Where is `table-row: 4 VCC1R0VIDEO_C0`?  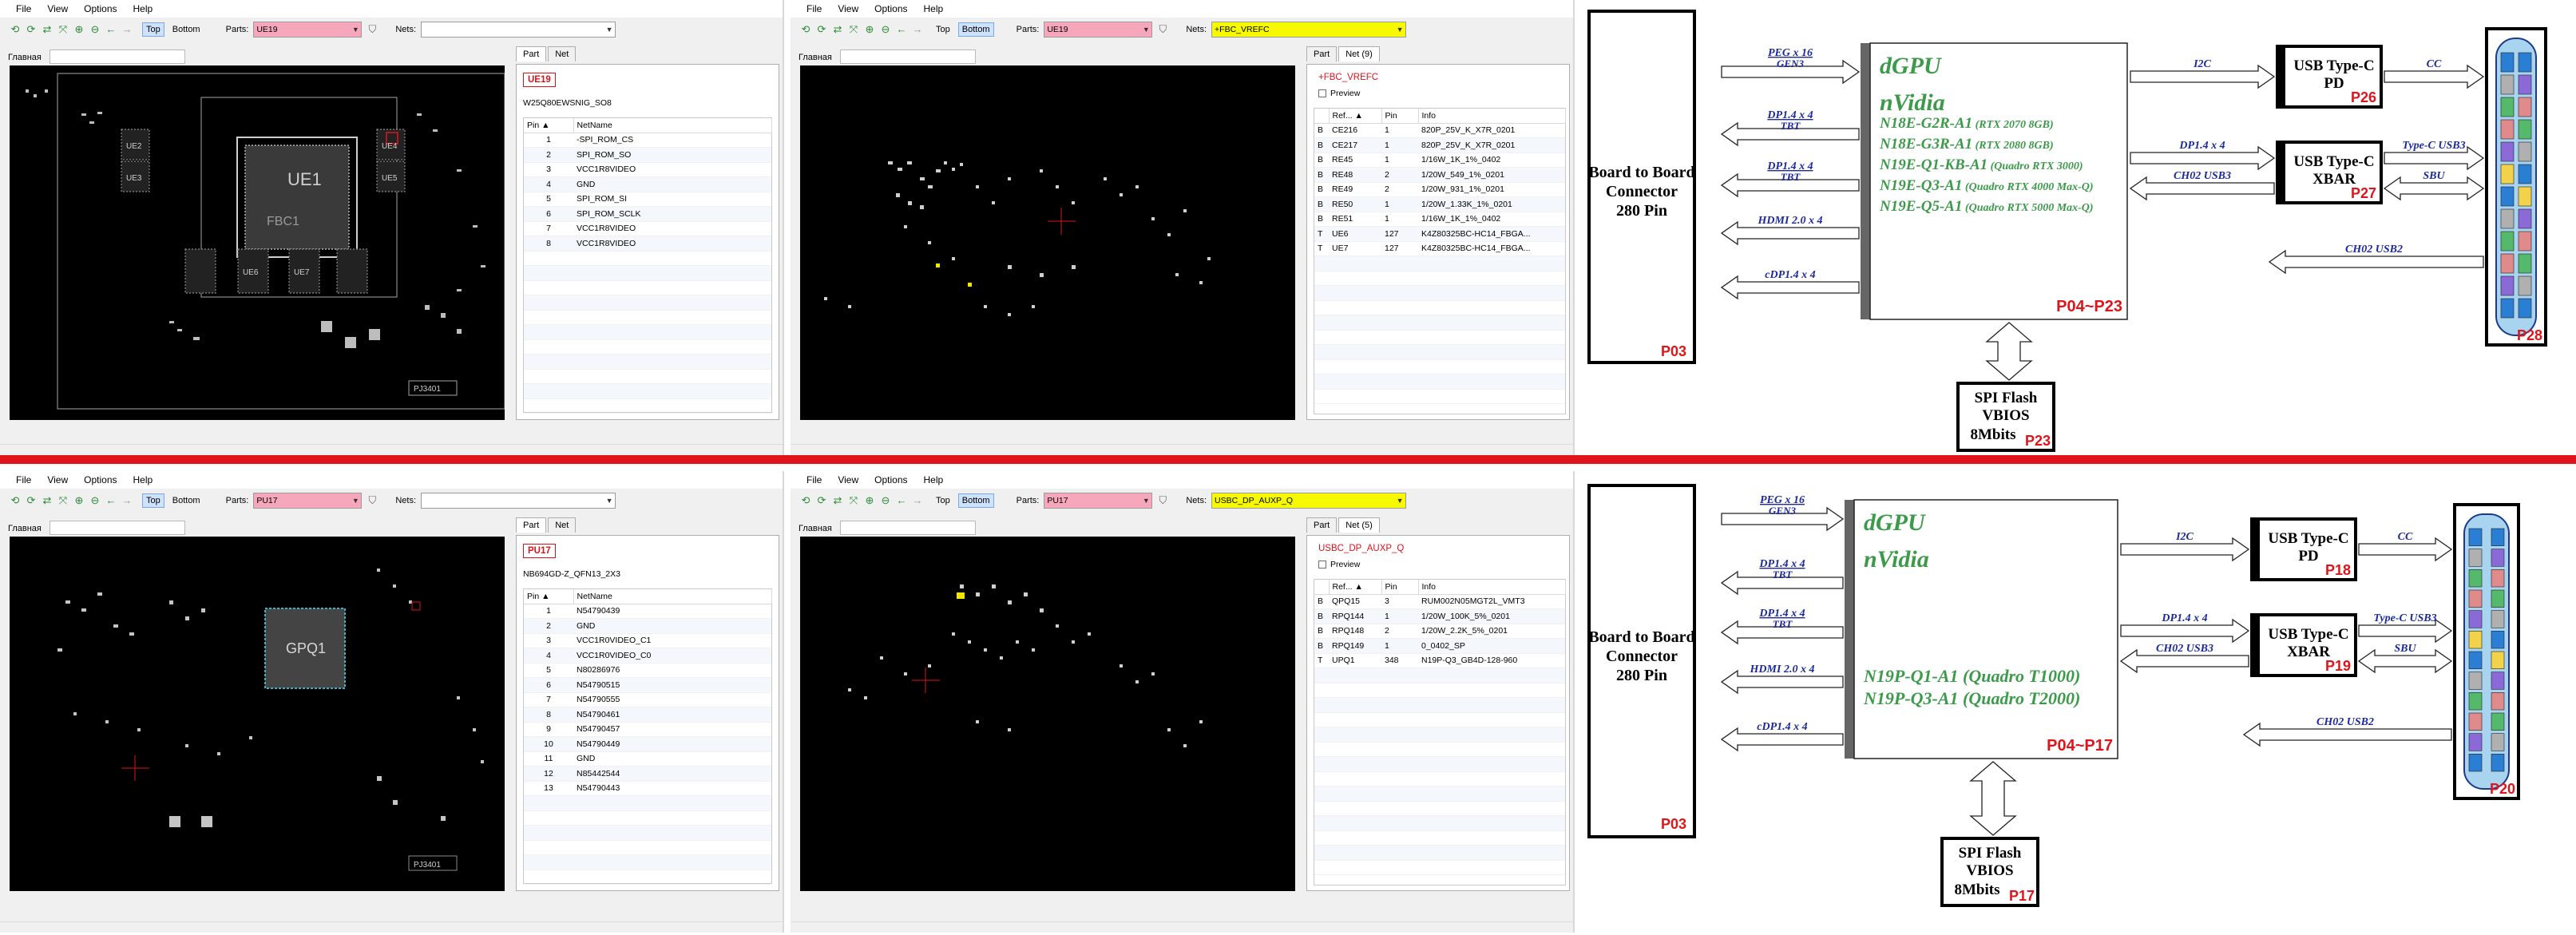 table-row: 4 VCC1R0VIDEO_C0 is located at coordinates (647, 656).